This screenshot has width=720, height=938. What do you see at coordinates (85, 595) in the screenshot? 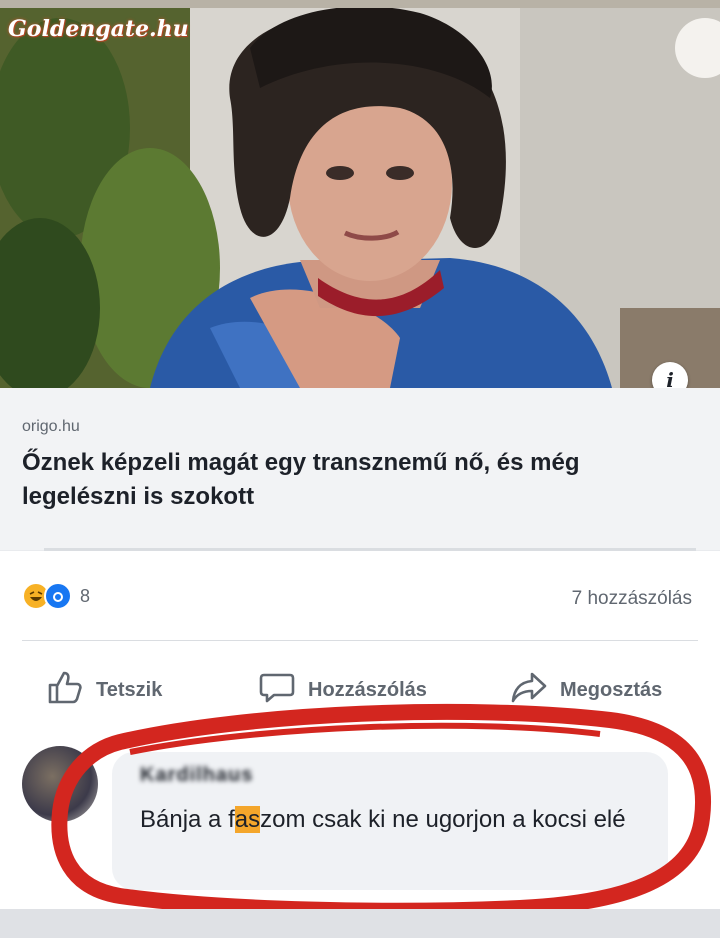
I see `reaction-count: 8` at bounding box center [85, 595].